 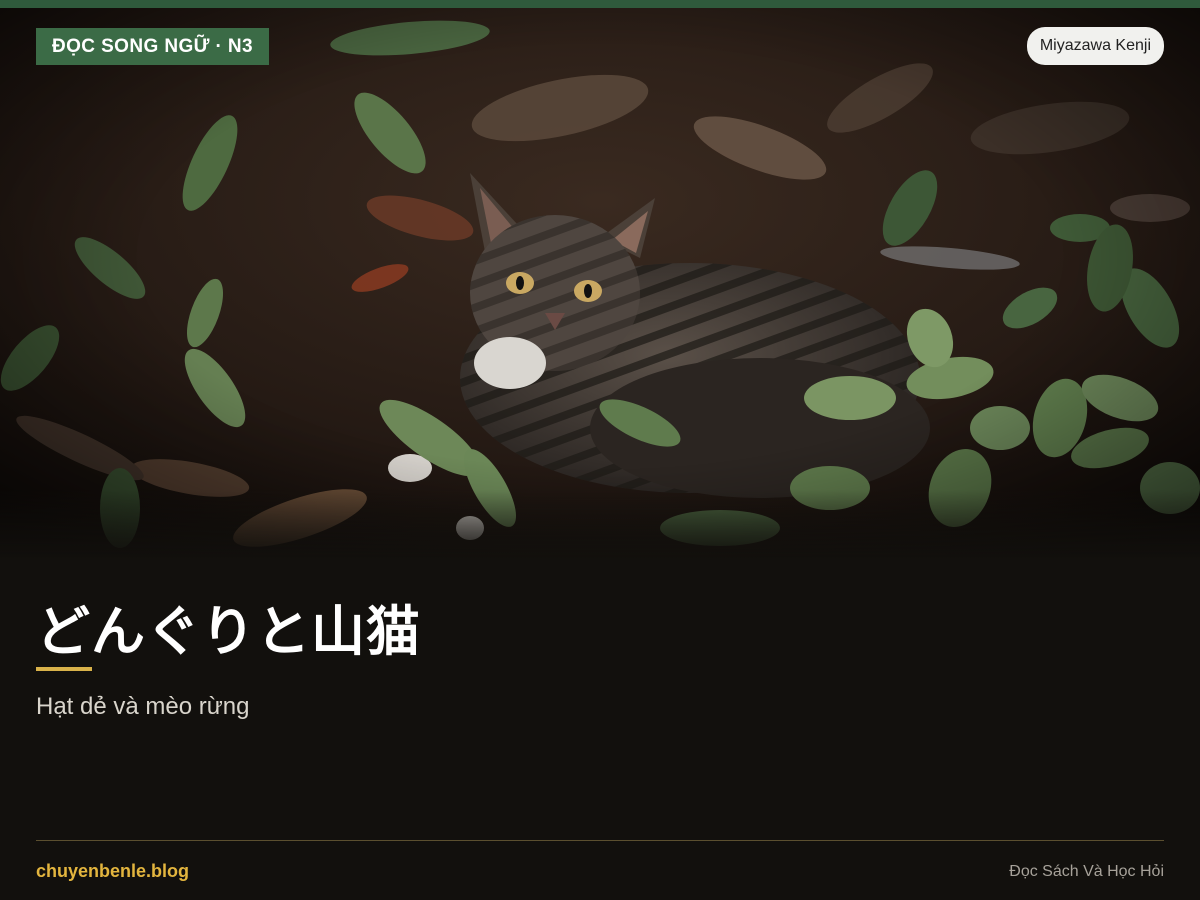 I want to click on level-badge: ĐỌC SONG NGỮ · N3, so click(x=152, y=46).